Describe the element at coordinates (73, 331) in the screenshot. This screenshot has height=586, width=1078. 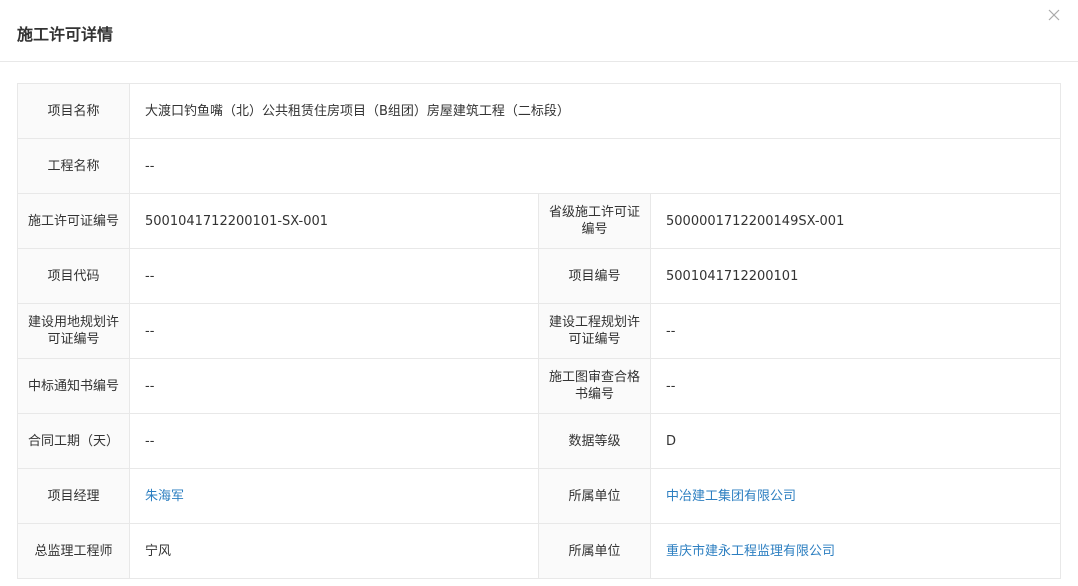
I see `land-permit-no-label: 建设用地规划许可证编号` at that location.